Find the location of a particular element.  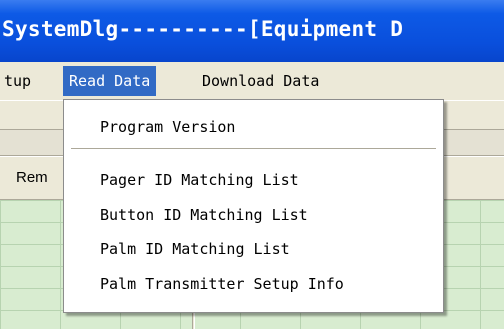

menu-bar: tup Read Data Download Data is located at coordinates (252, 81).